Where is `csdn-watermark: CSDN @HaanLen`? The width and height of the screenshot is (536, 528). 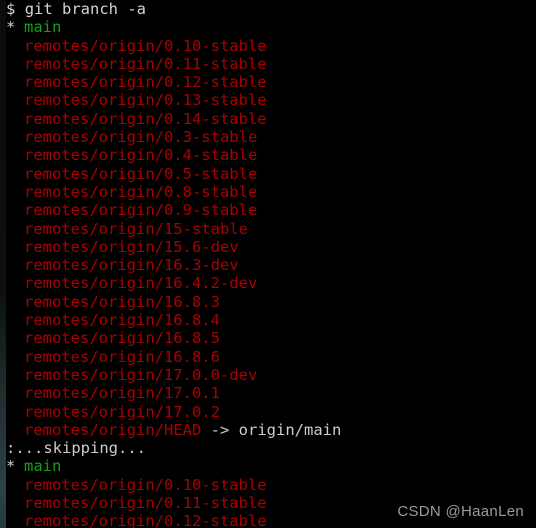
csdn-watermark: CSDN @HaanLen is located at coordinates (460, 511).